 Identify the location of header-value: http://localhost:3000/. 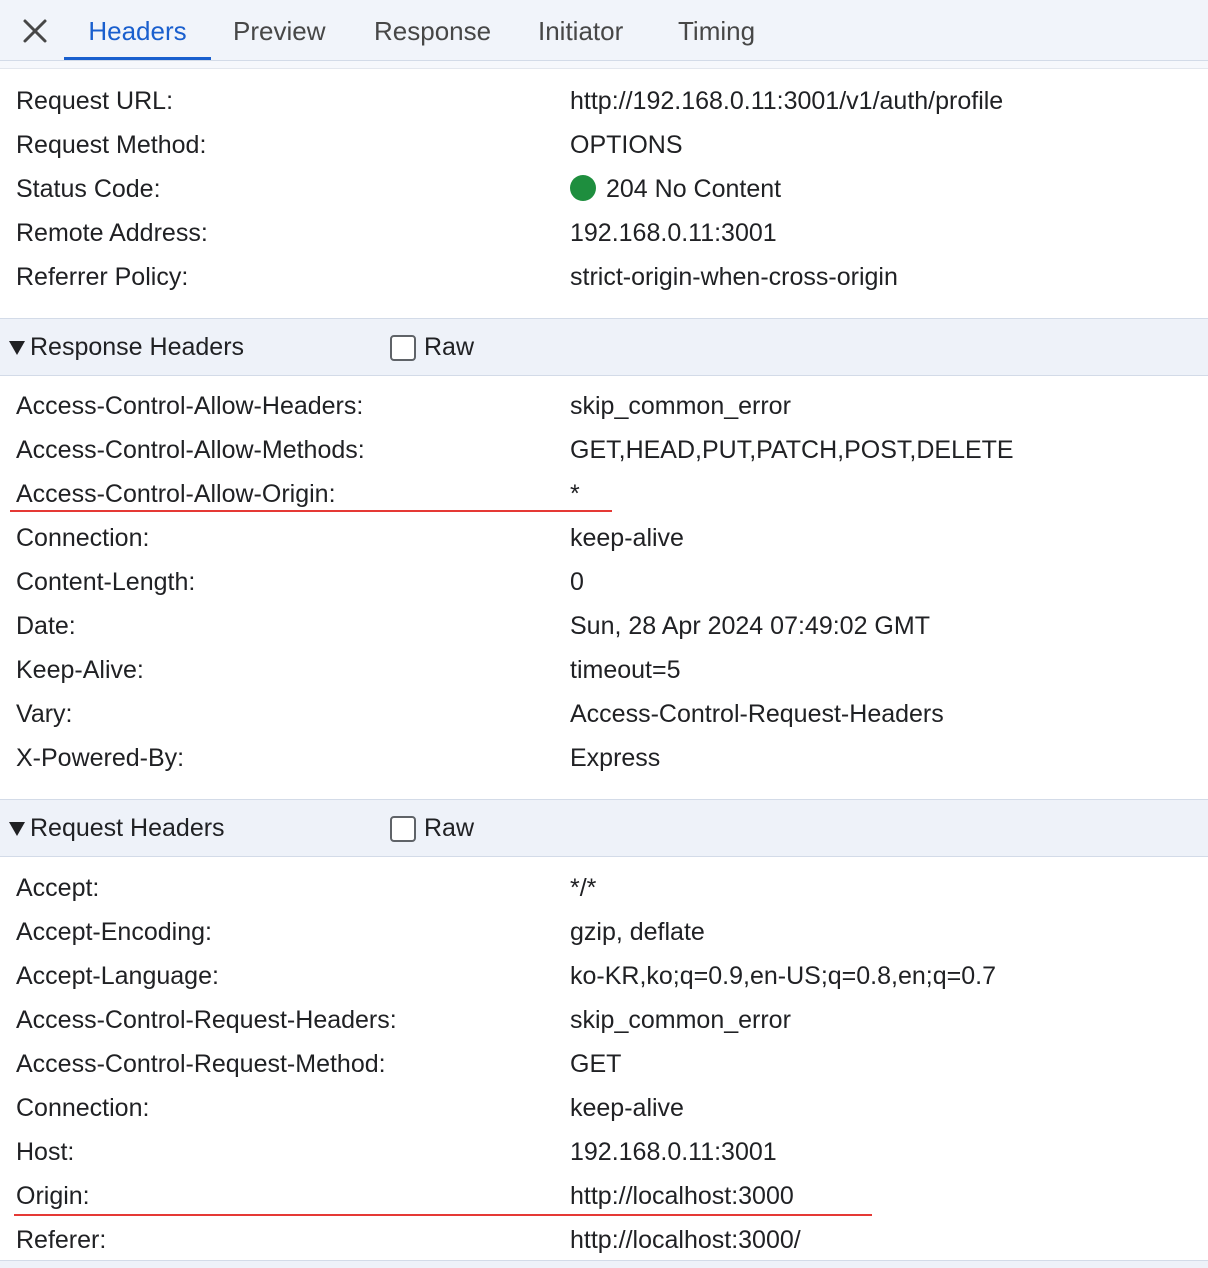
(685, 1240).